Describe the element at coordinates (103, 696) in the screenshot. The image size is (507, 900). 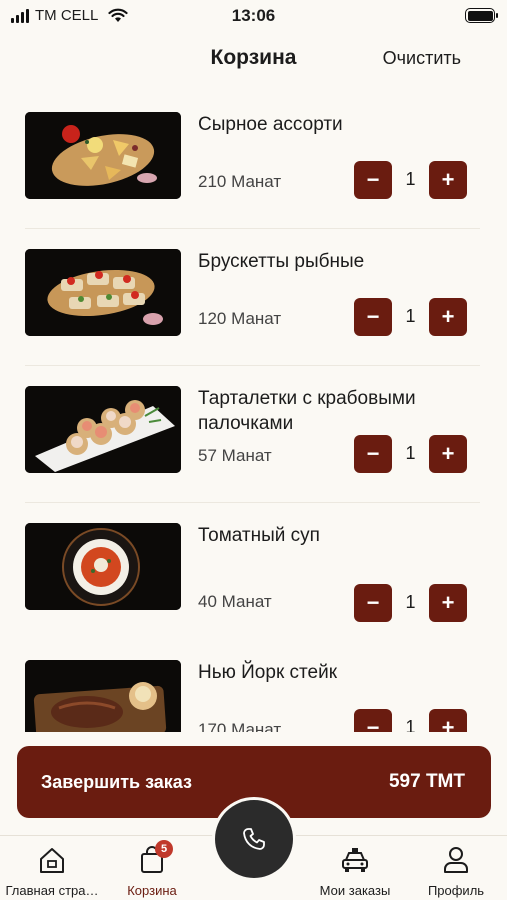
I see `ny-steak-image` at that location.